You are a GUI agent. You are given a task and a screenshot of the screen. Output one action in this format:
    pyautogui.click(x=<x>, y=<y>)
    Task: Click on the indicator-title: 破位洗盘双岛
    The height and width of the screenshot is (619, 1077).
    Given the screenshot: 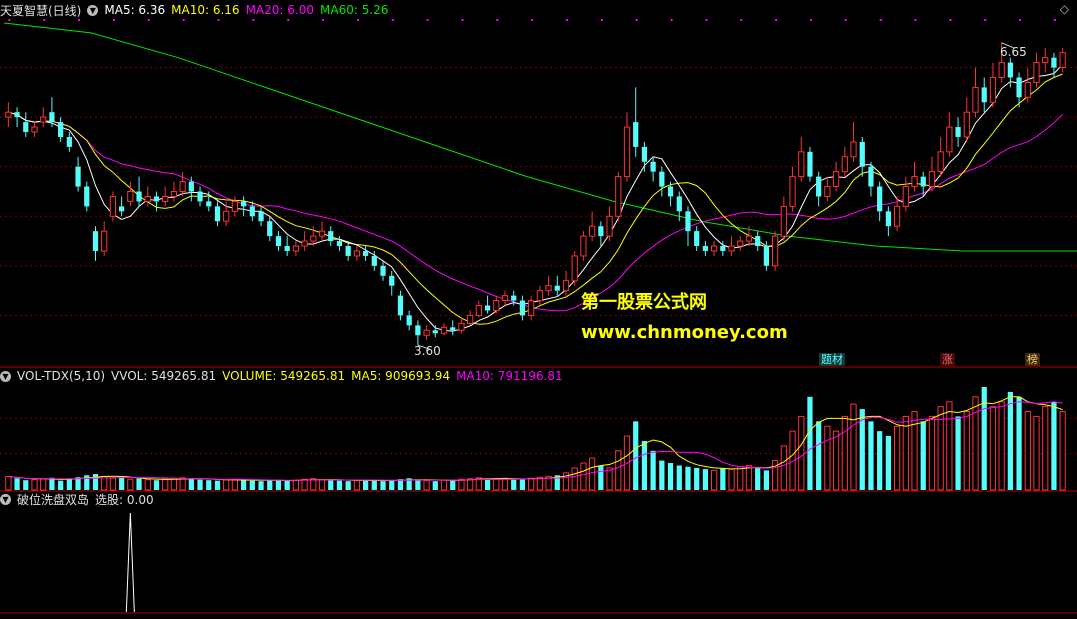 What is the action you would take?
    pyautogui.click(x=53, y=499)
    